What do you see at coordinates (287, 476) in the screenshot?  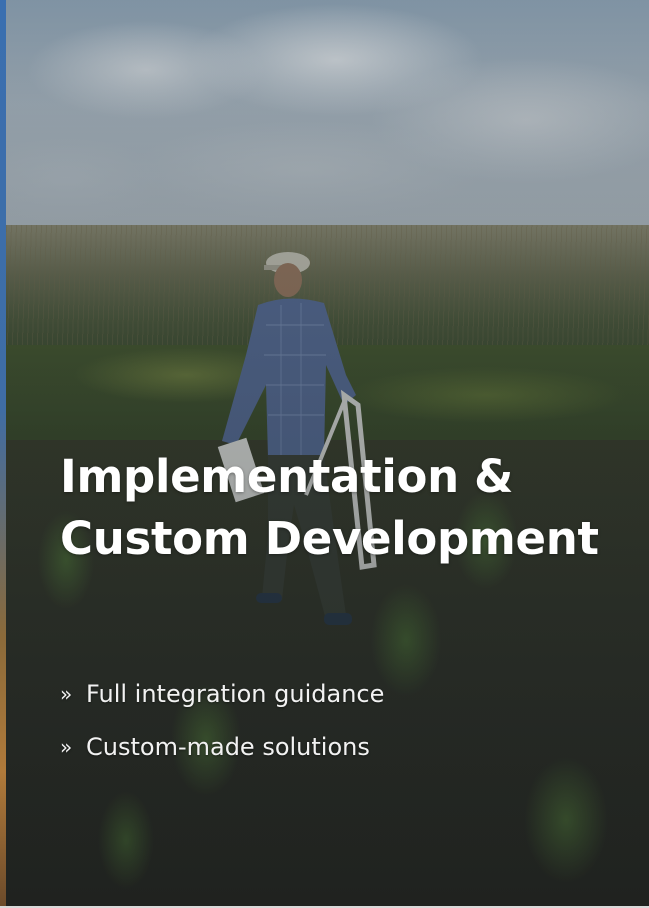 I see `title-line-1: Implementation &` at bounding box center [287, 476].